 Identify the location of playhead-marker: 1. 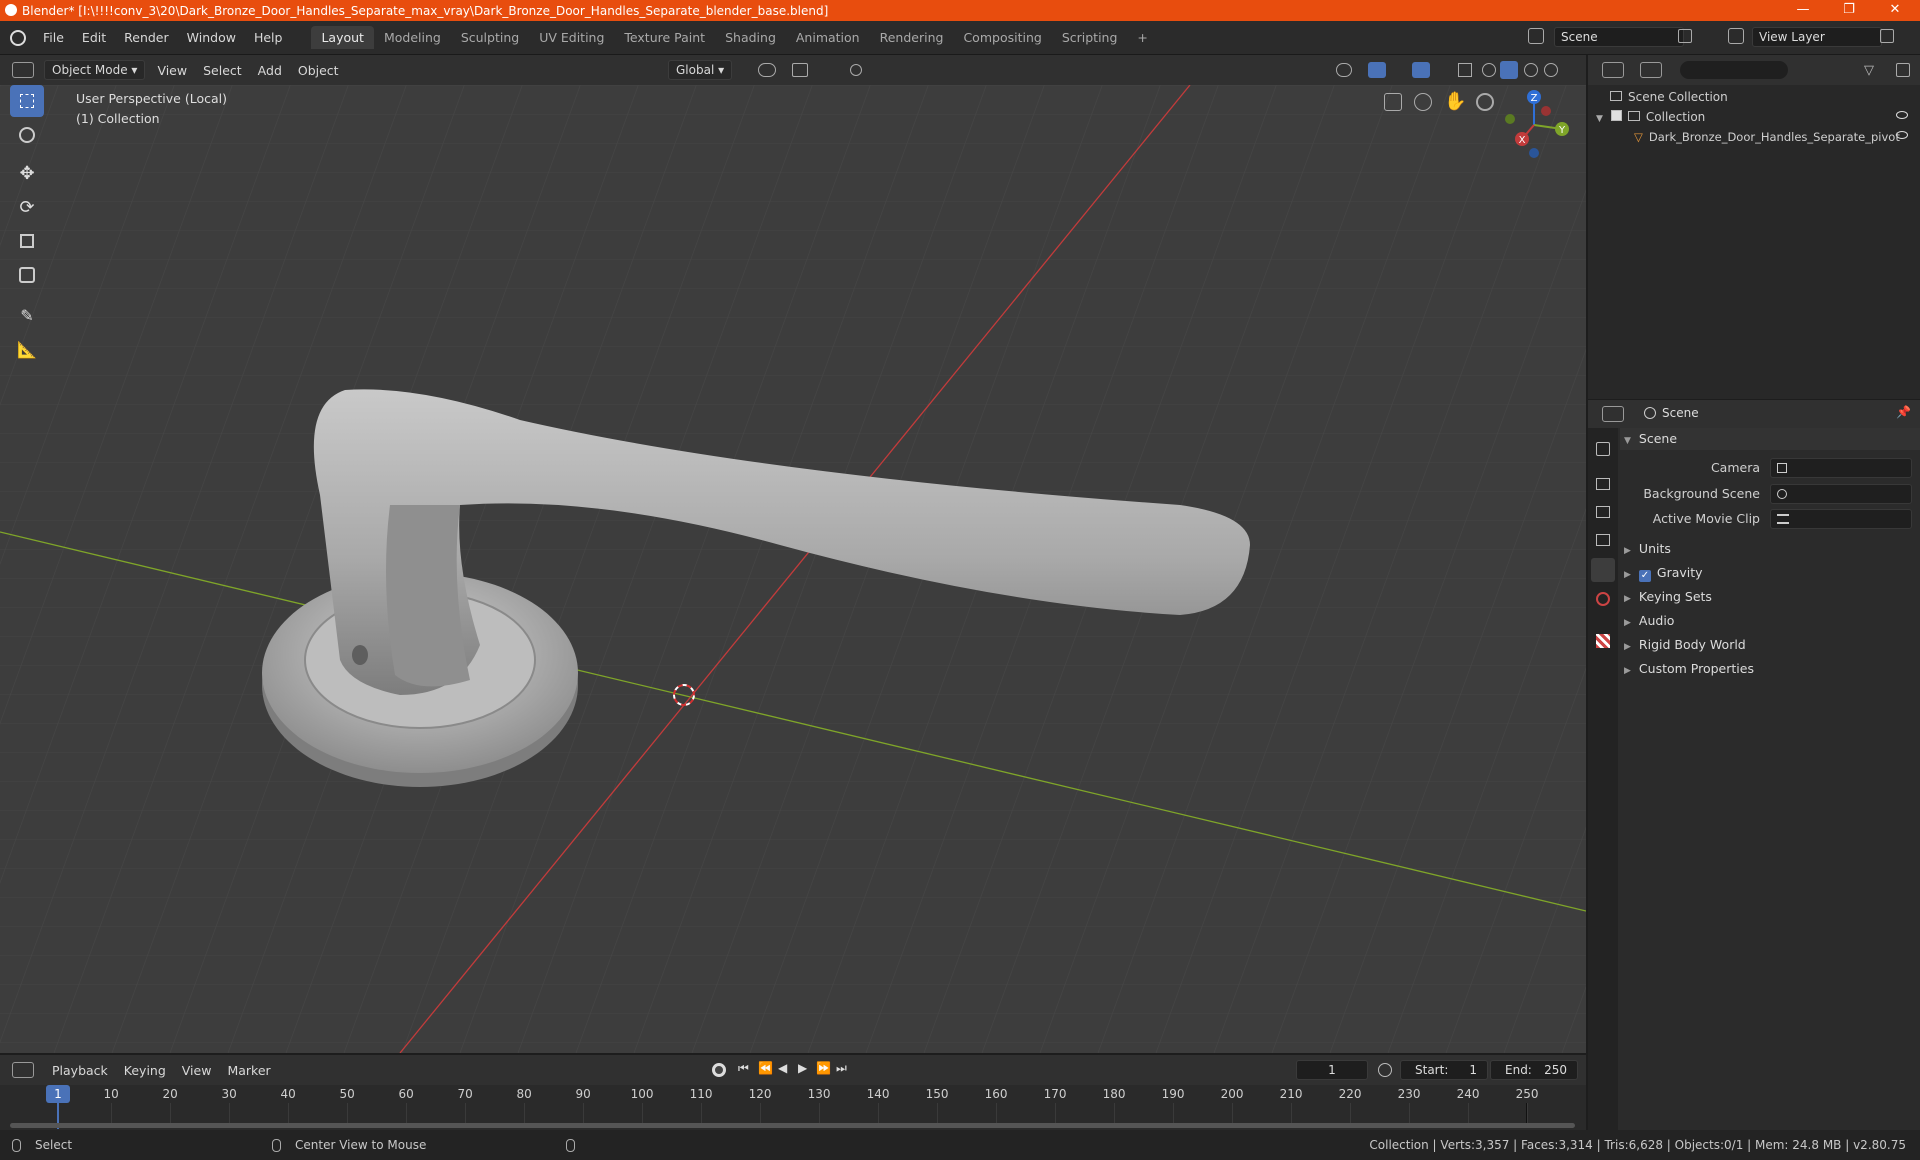
(58, 1094).